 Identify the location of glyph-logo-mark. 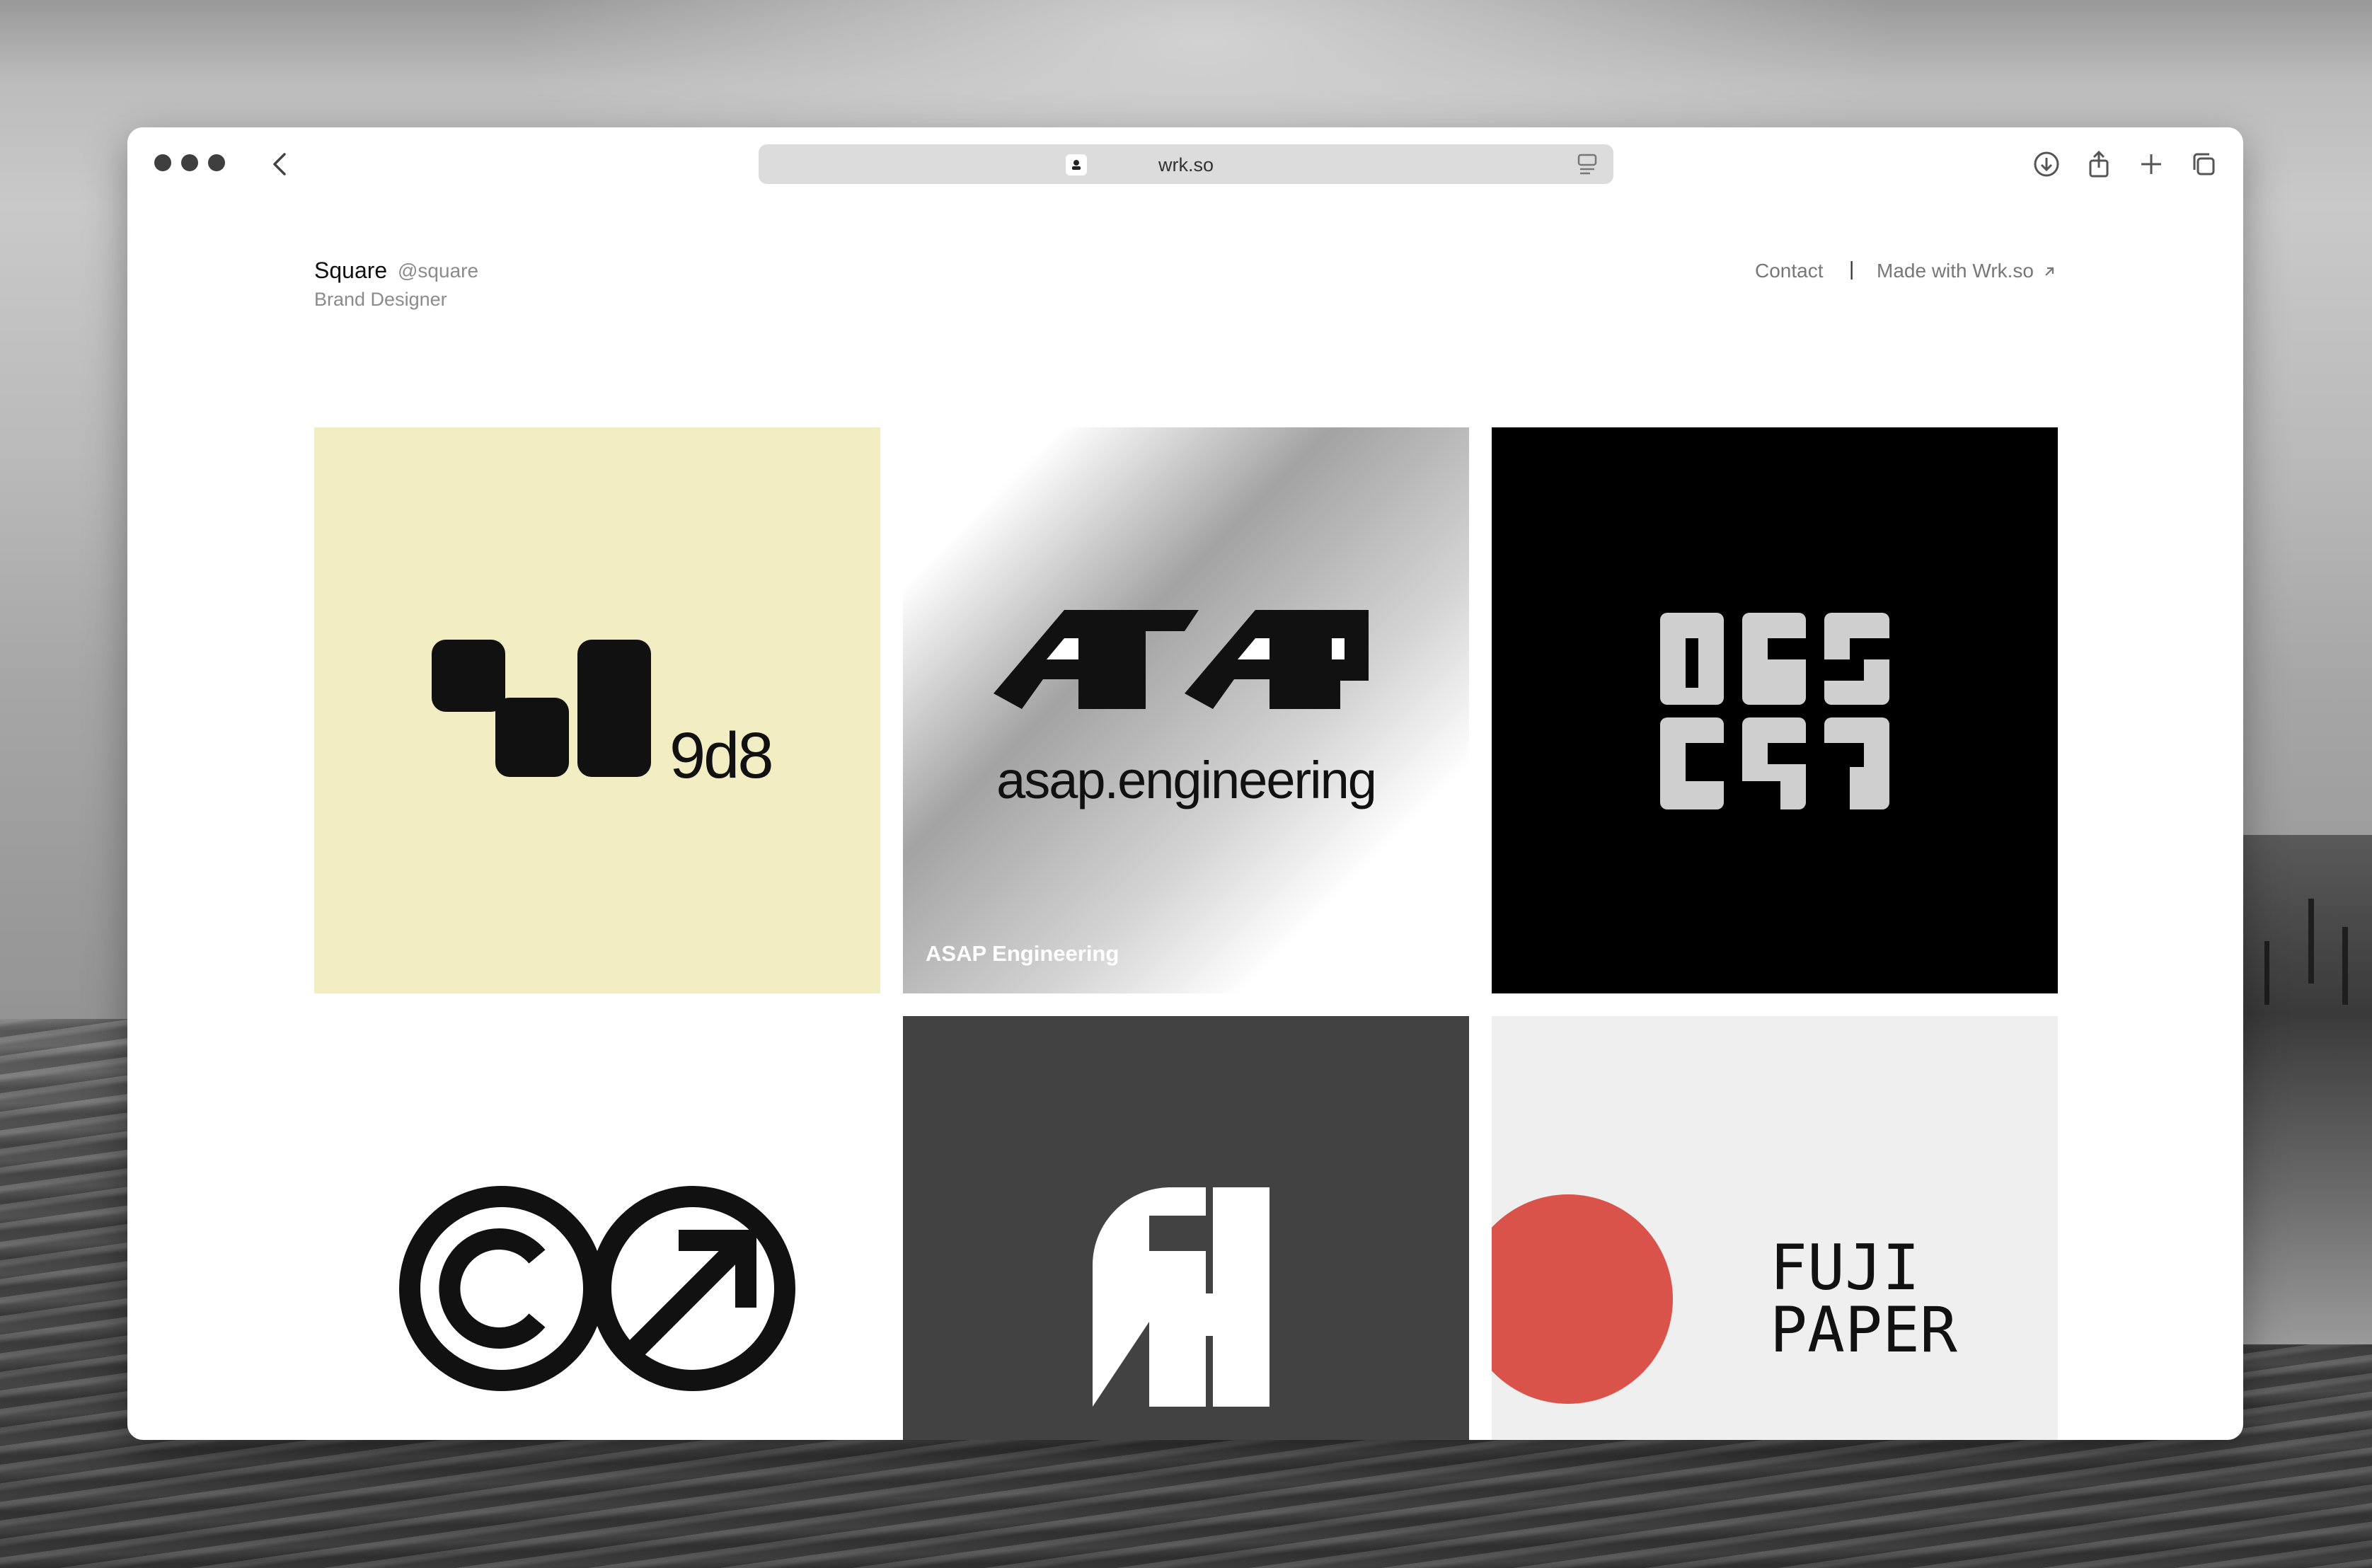
(1774, 711).